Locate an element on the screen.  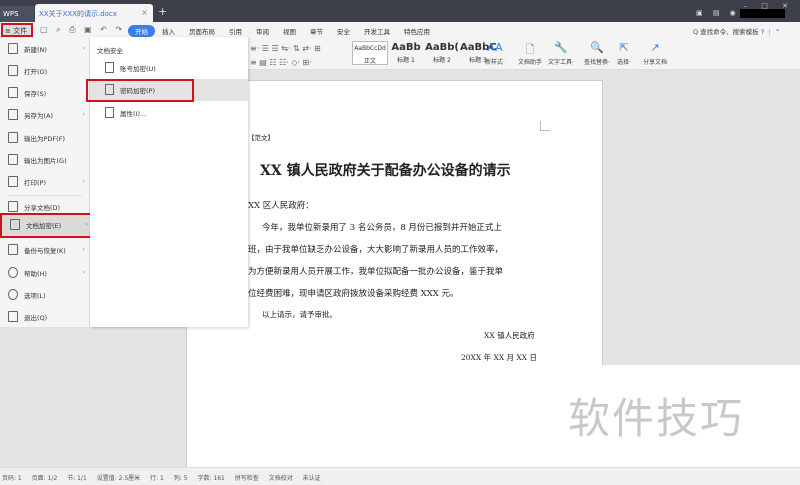
doc-tag: 【范文】 is located at coordinates (261, 138).